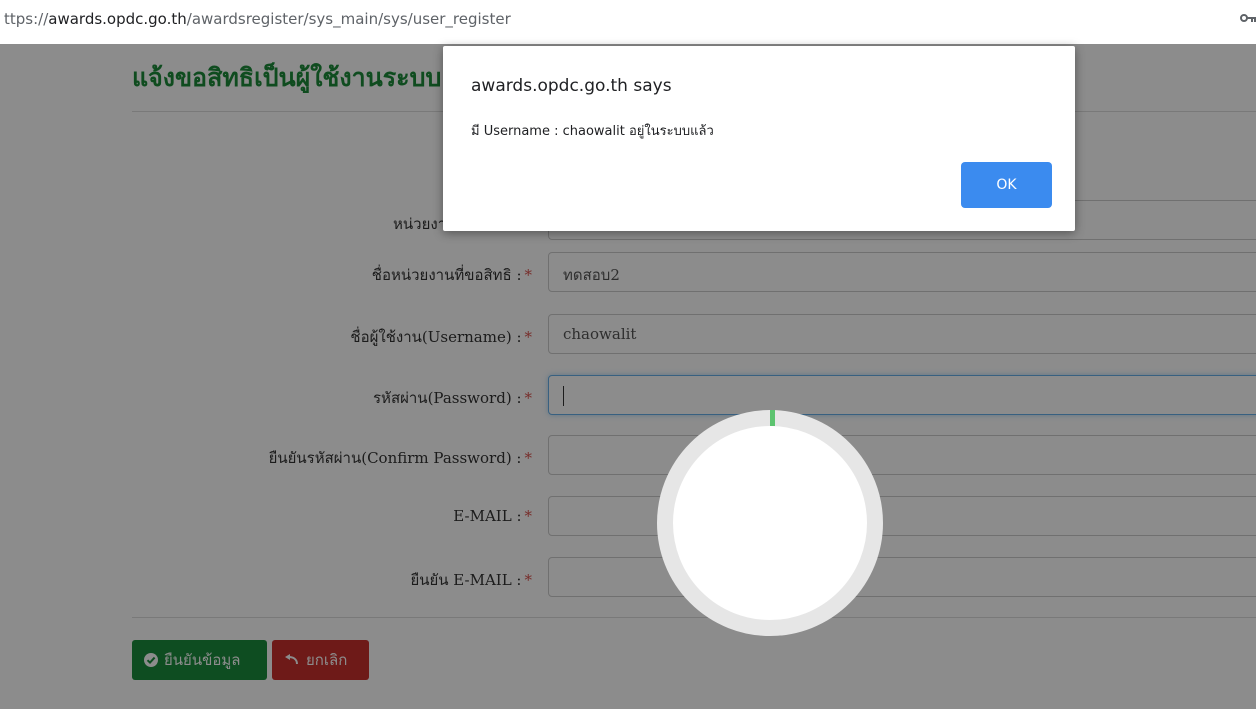  I want to click on dialog-title: awards.opdc.go.th says, so click(571, 86).